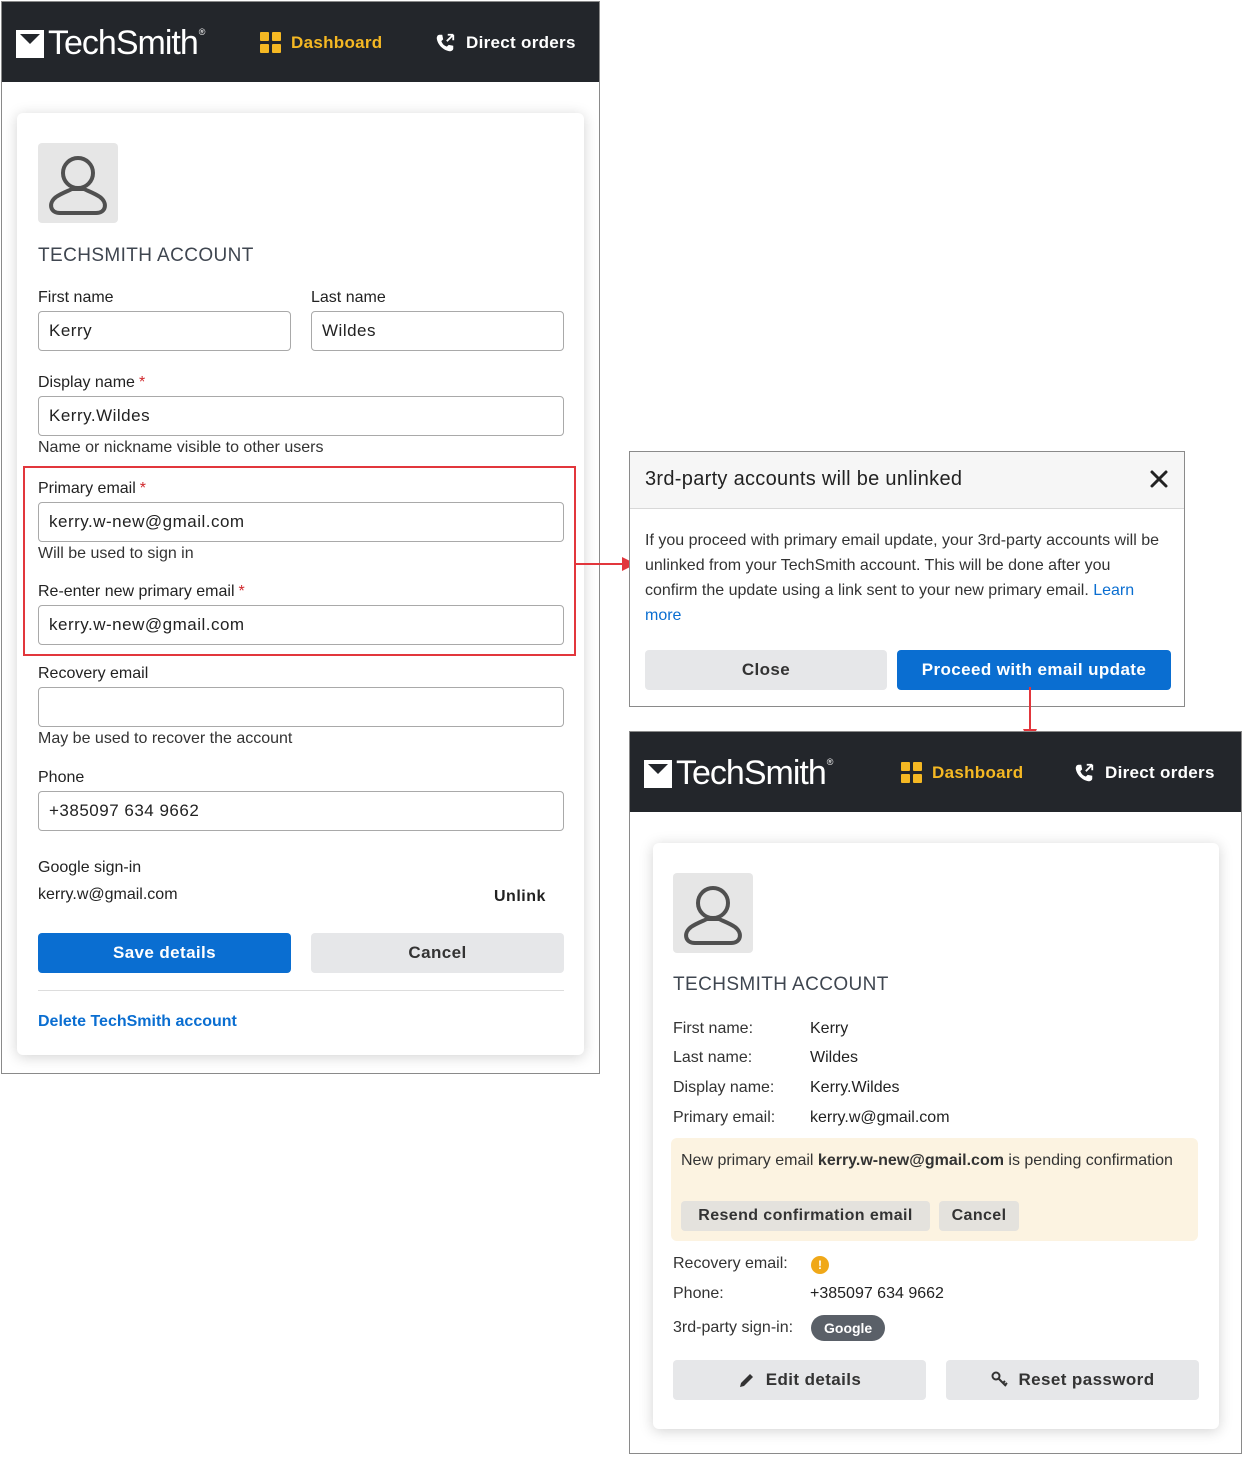 The height and width of the screenshot is (1457, 1246). Describe the element at coordinates (766, 670) in the screenshot. I see `dialog-close-button: Close` at that location.